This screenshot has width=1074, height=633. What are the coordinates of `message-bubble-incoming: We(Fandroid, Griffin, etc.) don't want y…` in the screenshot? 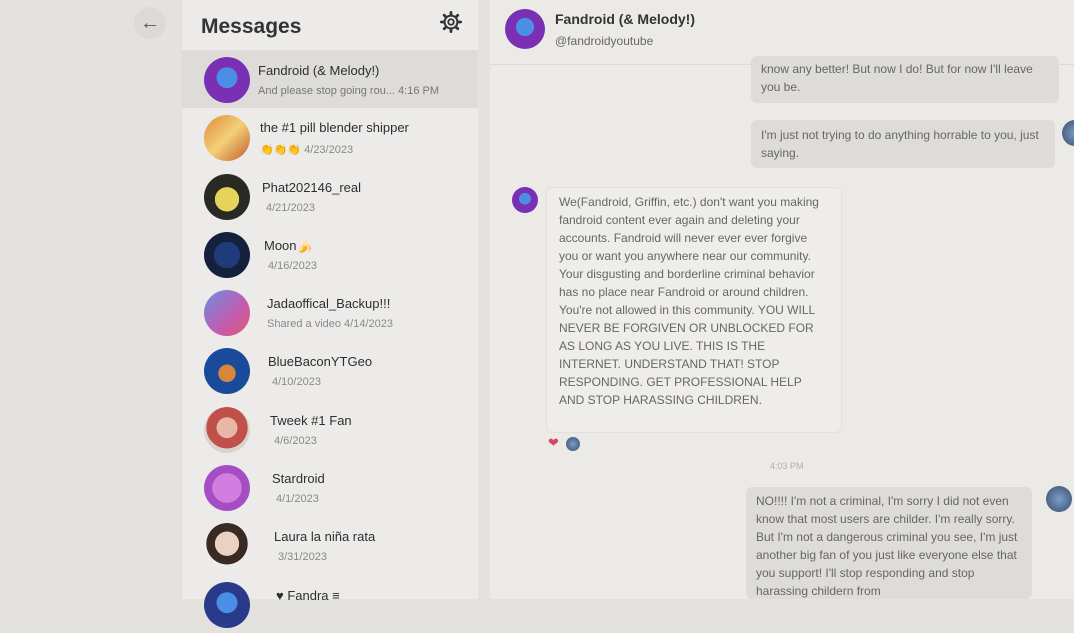 It's located at (694, 310).